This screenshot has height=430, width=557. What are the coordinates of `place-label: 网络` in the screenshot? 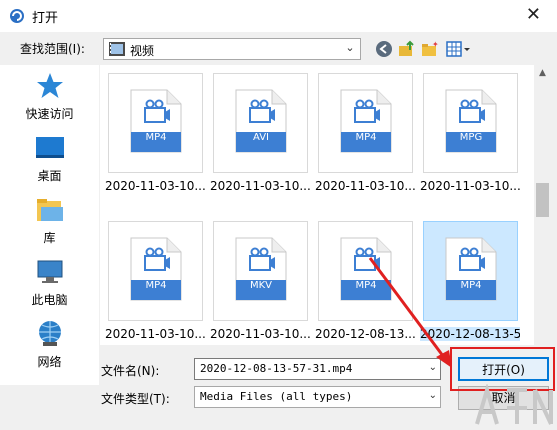 It's located at (49, 362).